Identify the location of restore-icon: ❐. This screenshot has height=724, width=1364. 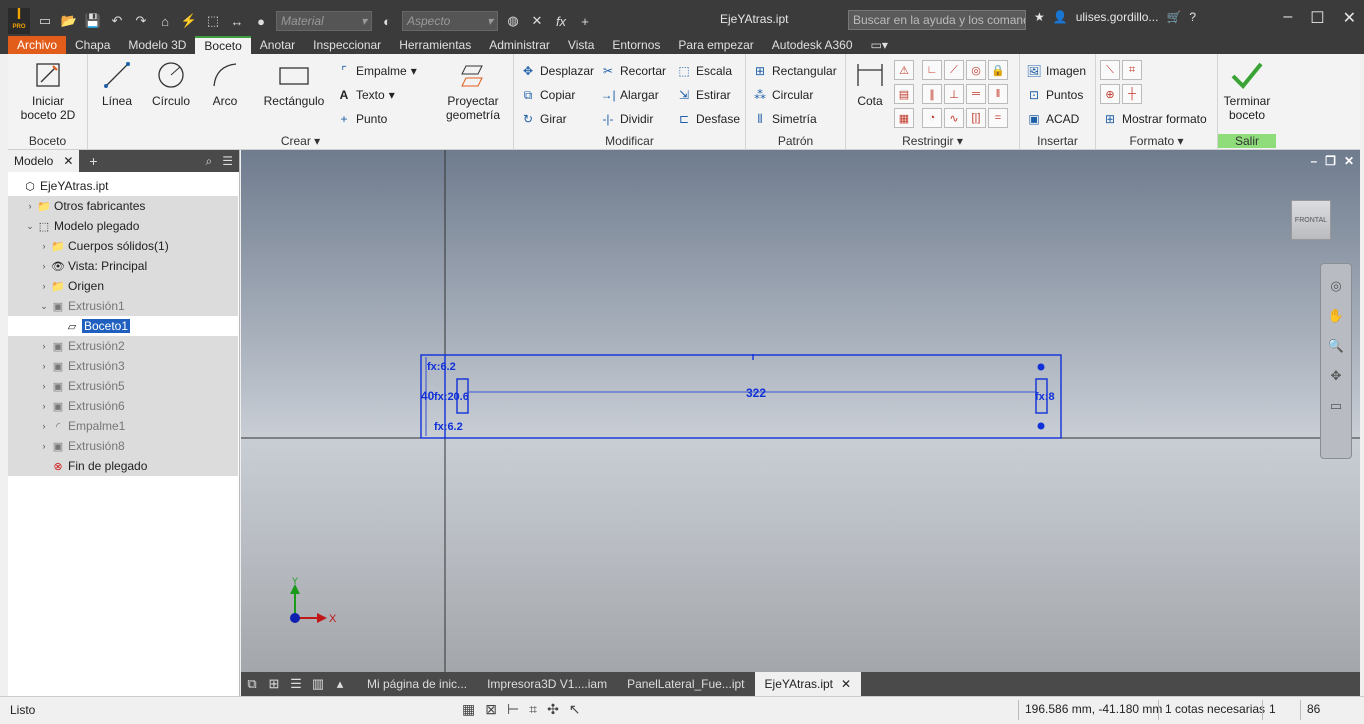
(1330, 161).